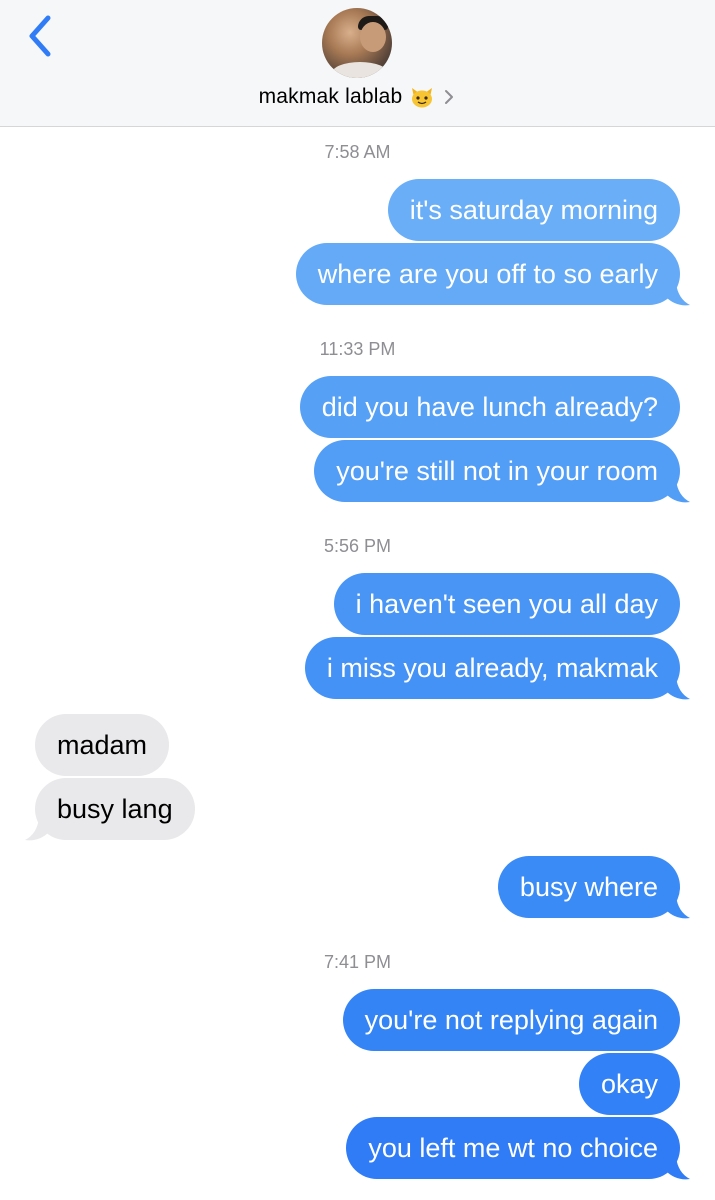 This screenshot has width=715, height=1200. What do you see at coordinates (506, 604) in the screenshot?
I see `message-bubble-outgoing: i haven't seen you all day` at bounding box center [506, 604].